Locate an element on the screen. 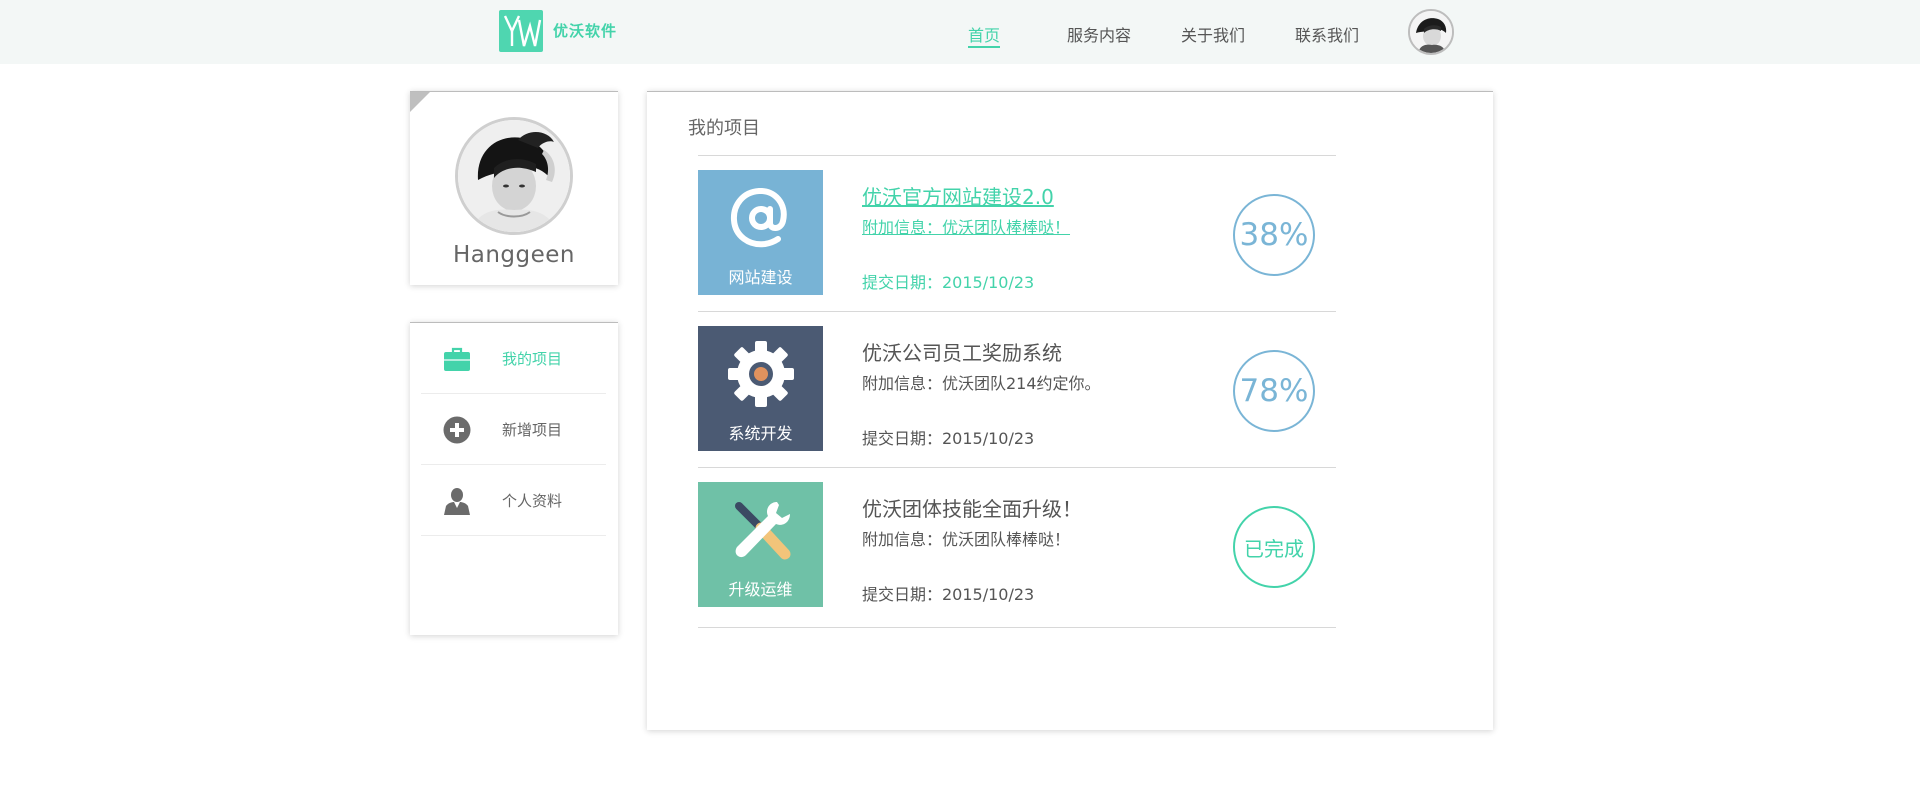 The width and height of the screenshot is (1920, 800). corner-fold is located at coordinates (420, 102).